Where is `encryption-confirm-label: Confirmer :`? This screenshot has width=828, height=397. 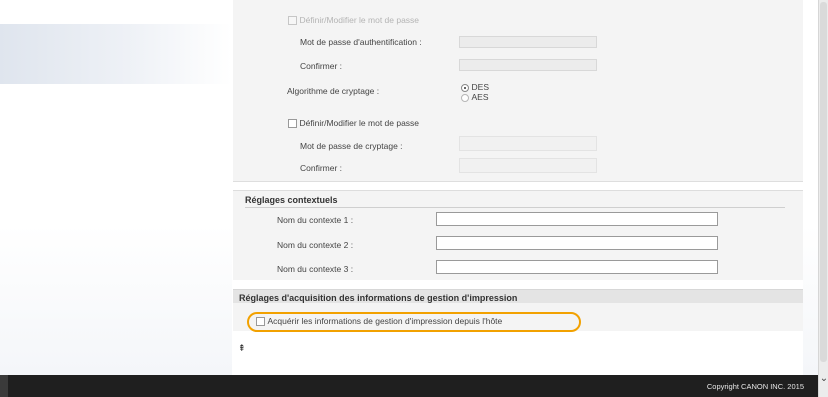 encryption-confirm-label: Confirmer : is located at coordinates (321, 168).